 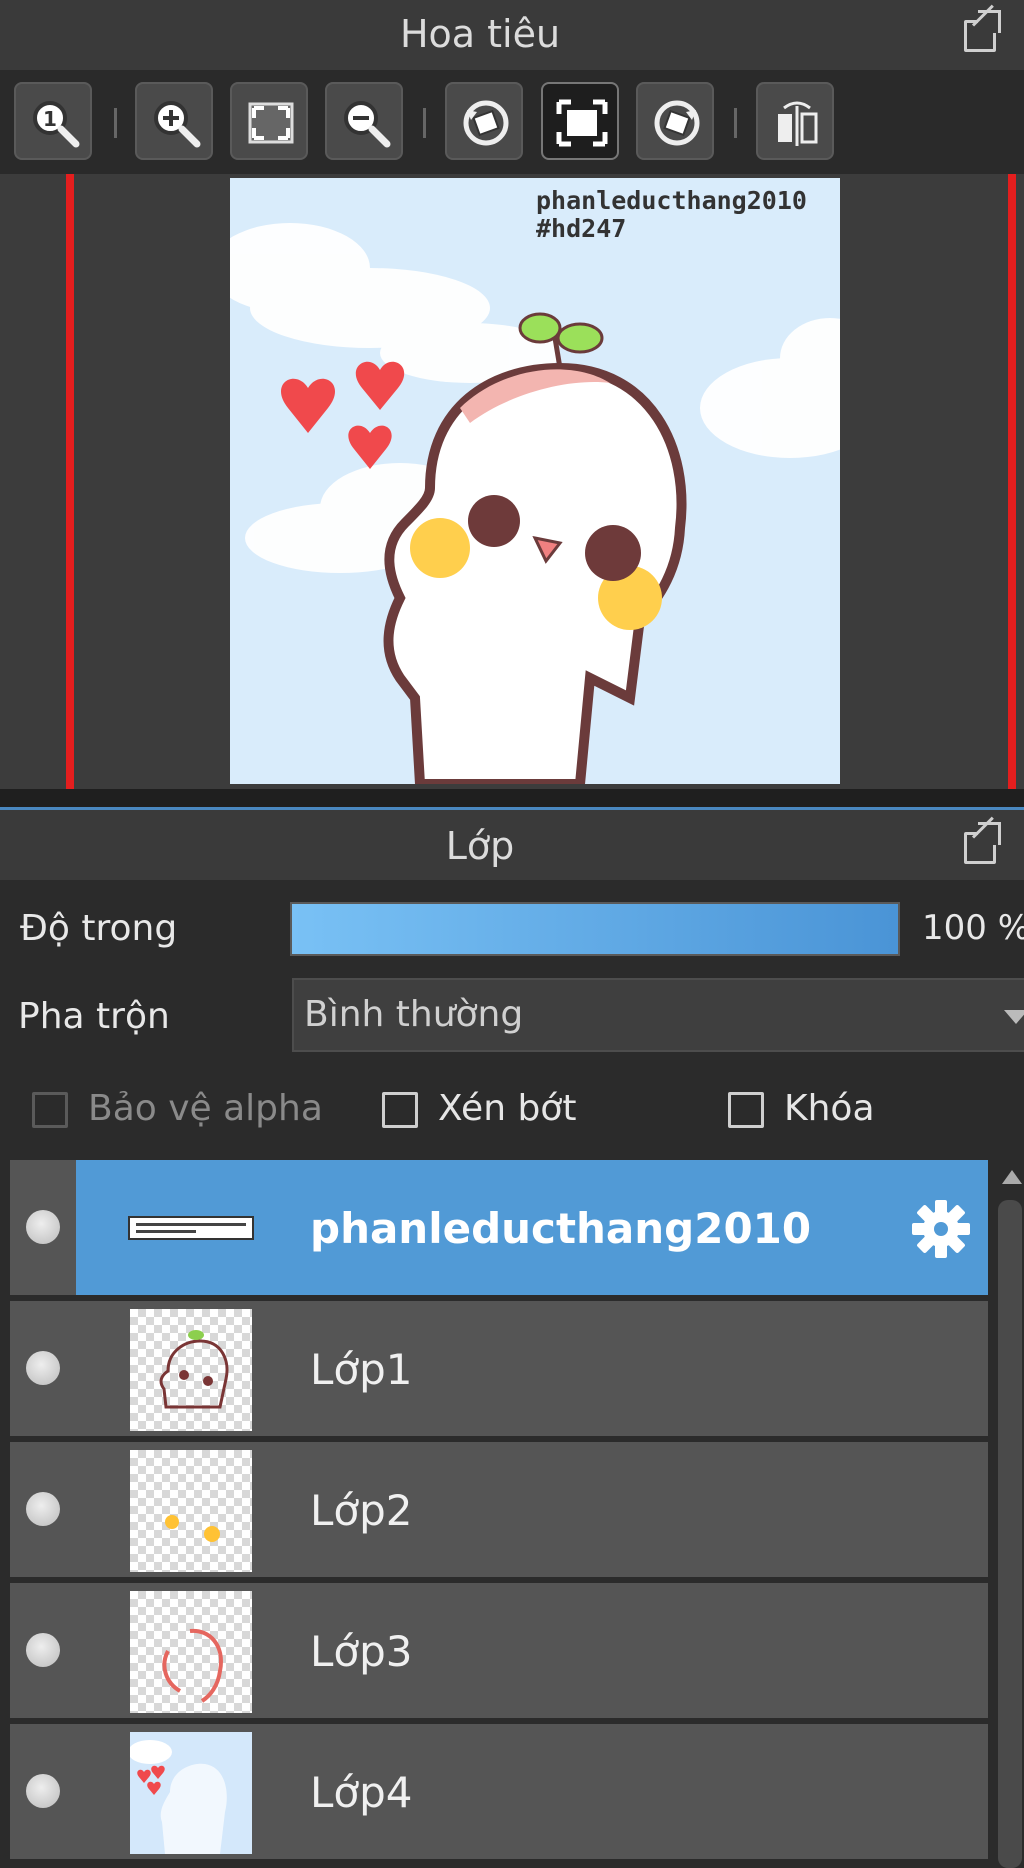 I want to click on panel-resize-handle, so click(x=512, y=799).